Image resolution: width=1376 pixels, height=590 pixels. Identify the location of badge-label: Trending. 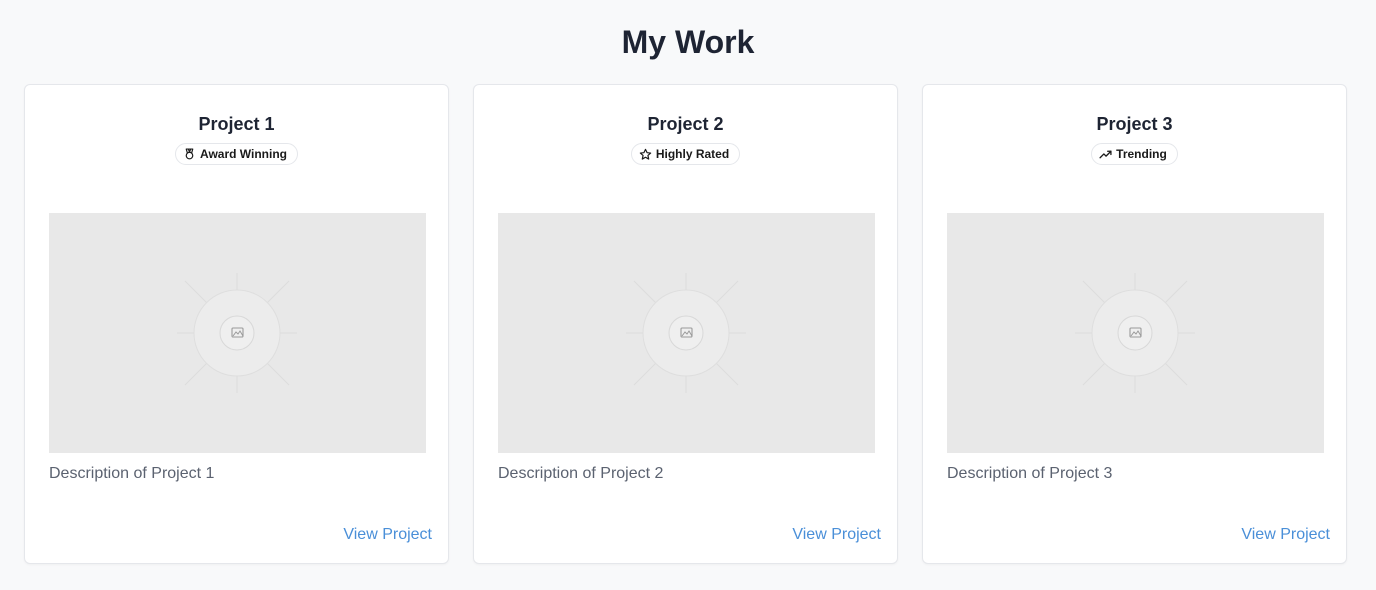
(1141, 154).